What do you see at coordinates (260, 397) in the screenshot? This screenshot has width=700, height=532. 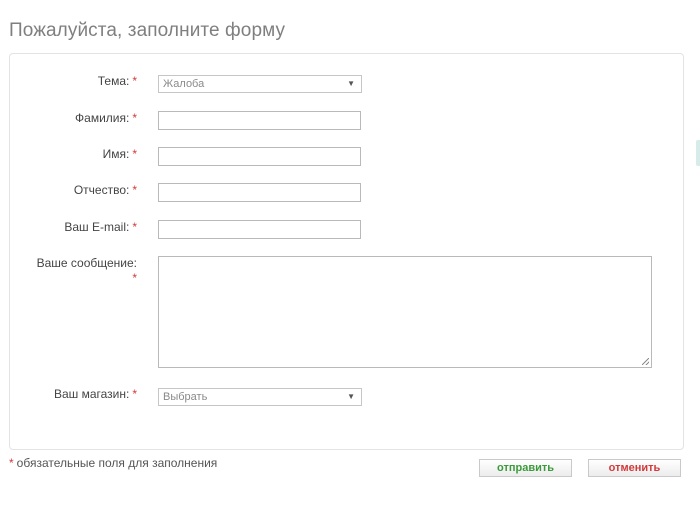 I see `store-select: Выбрать ▼` at bounding box center [260, 397].